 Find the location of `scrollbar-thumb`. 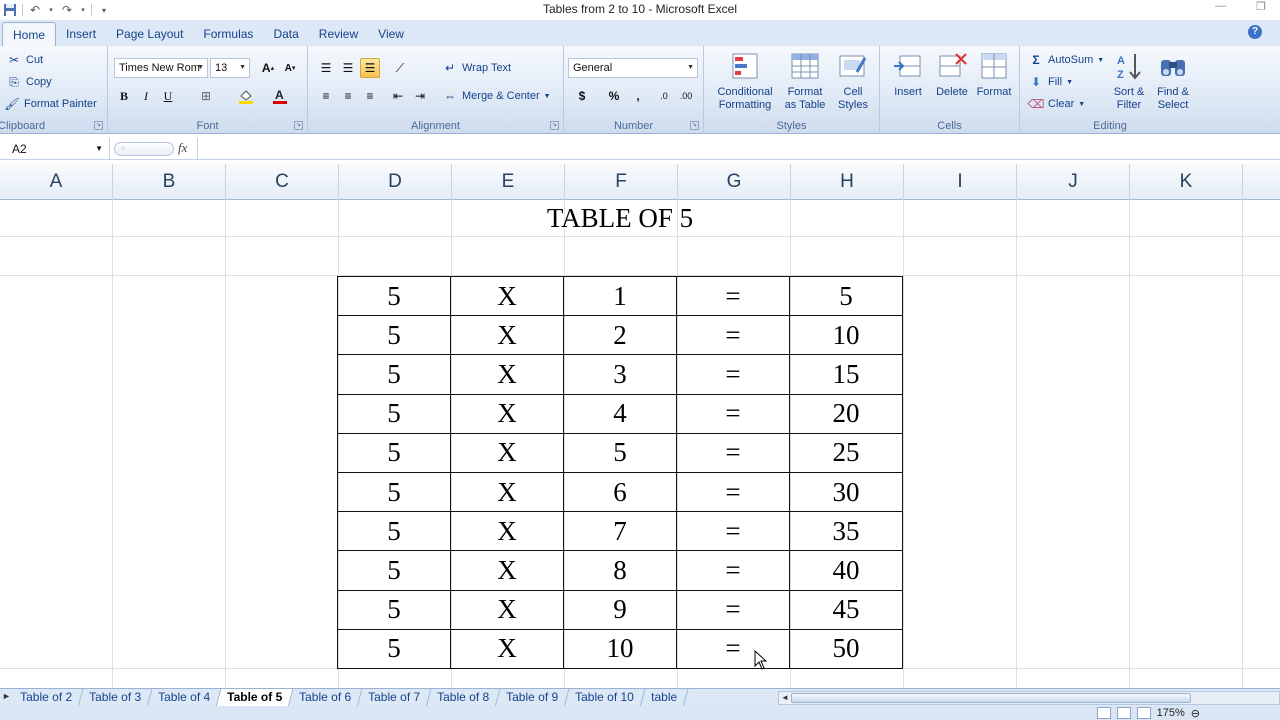

scrollbar-thumb is located at coordinates (991, 698).